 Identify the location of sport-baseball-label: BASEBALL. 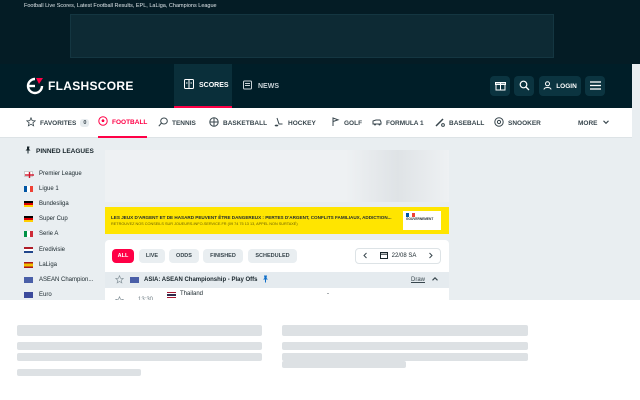
(467, 123).